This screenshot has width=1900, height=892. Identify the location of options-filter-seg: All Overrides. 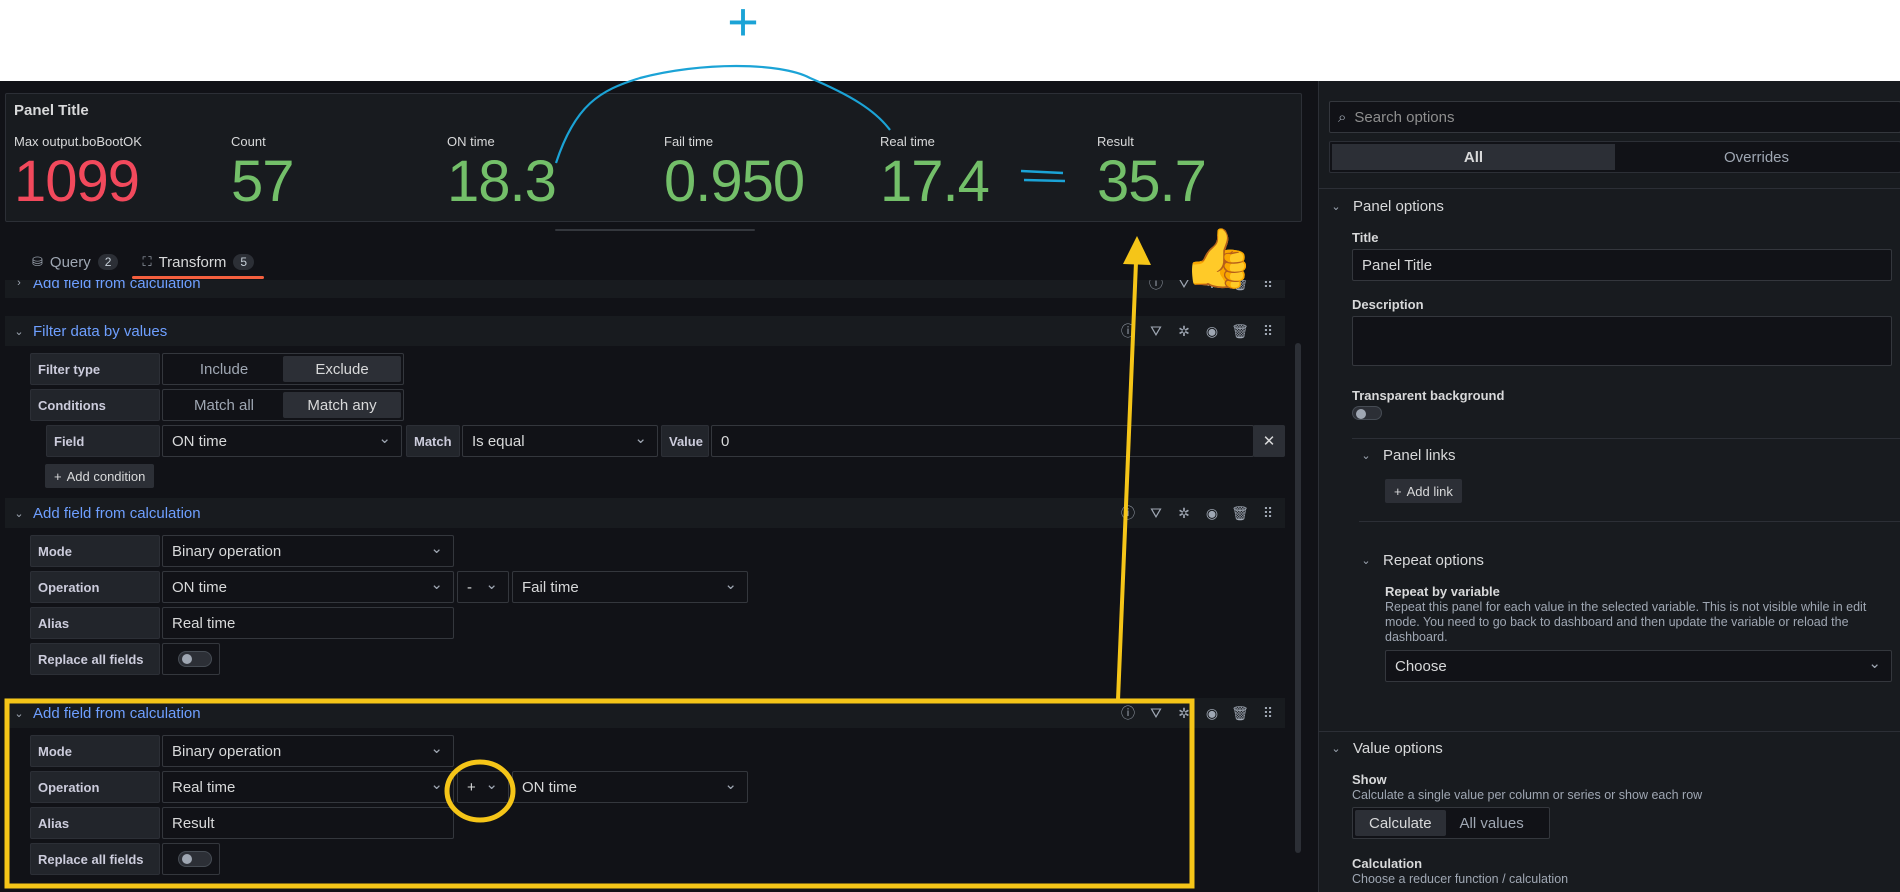
(1614, 157).